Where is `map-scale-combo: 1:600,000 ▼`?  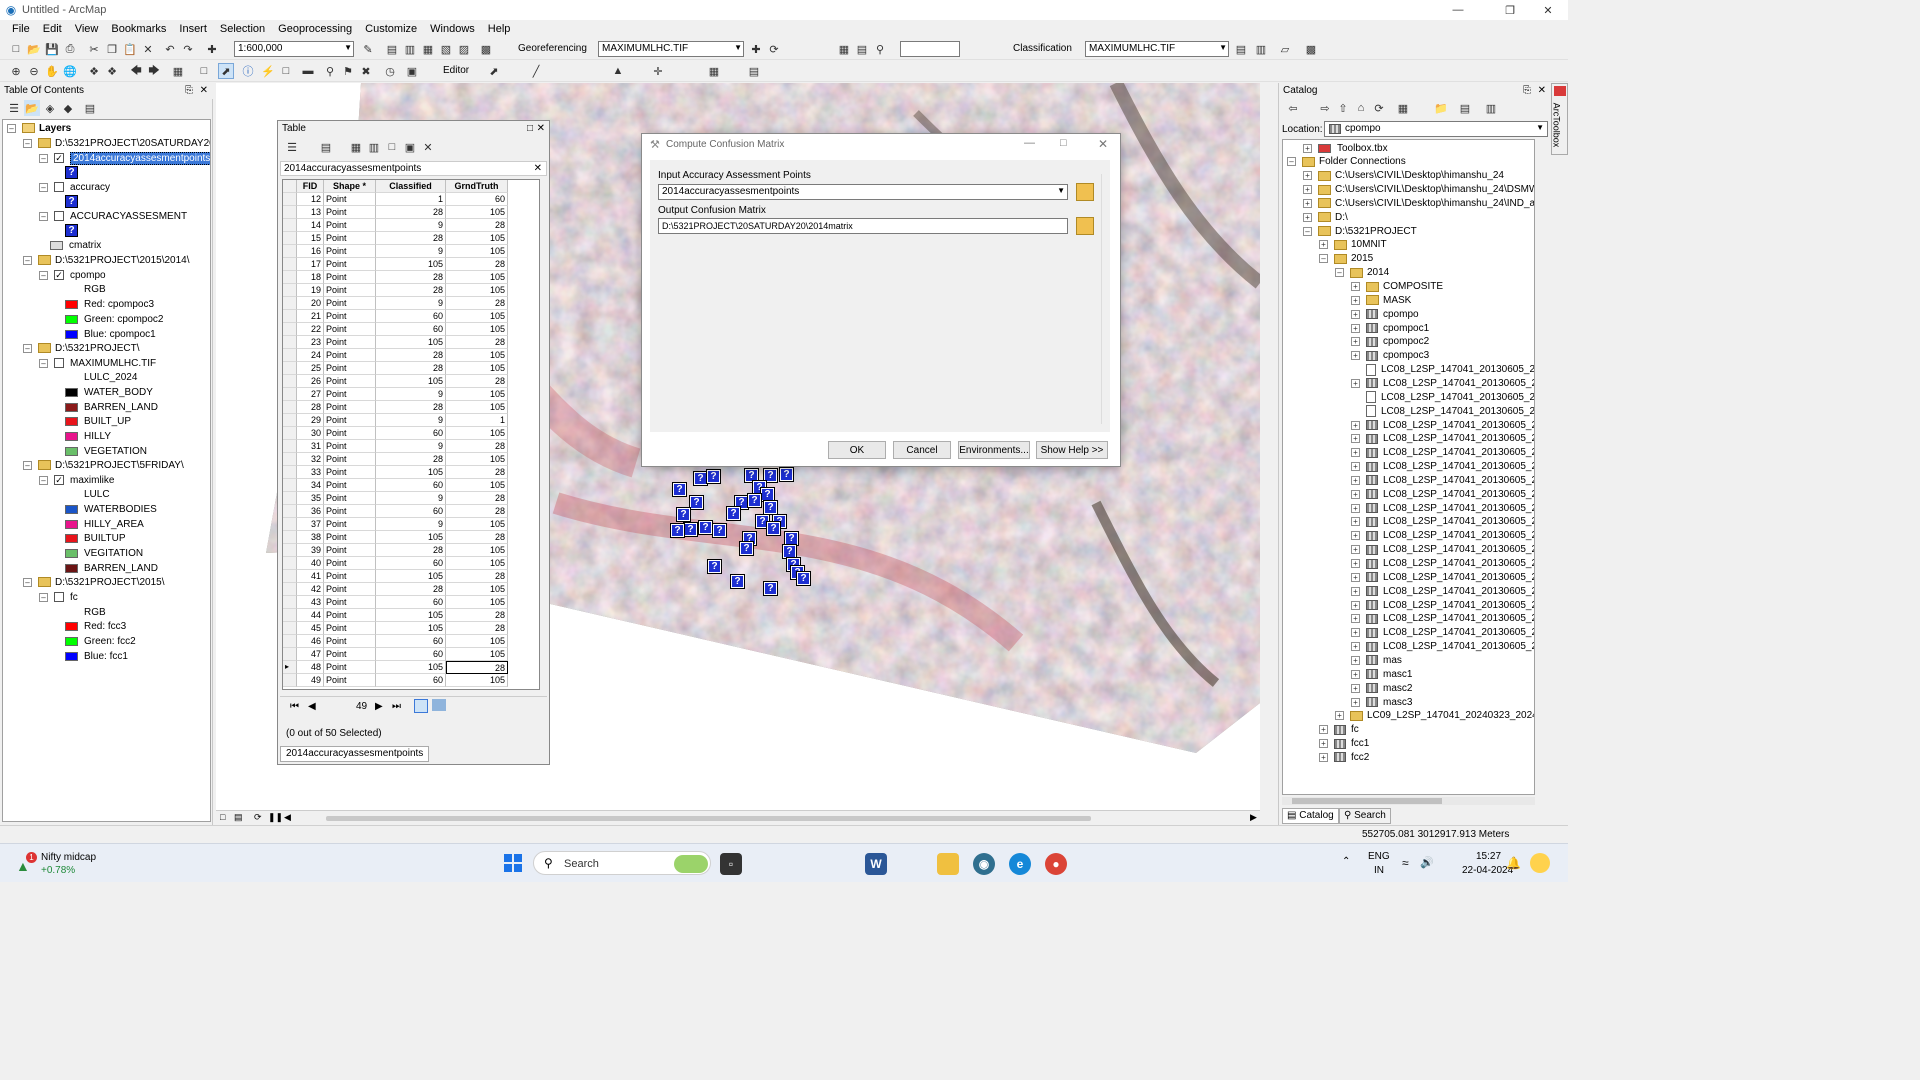
map-scale-combo: 1:600,000 ▼ is located at coordinates (294, 49).